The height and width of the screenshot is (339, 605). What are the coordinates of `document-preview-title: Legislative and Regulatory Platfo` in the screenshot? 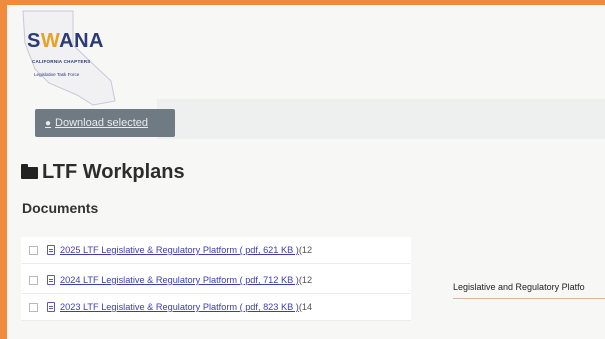 It's located at (519, 287).